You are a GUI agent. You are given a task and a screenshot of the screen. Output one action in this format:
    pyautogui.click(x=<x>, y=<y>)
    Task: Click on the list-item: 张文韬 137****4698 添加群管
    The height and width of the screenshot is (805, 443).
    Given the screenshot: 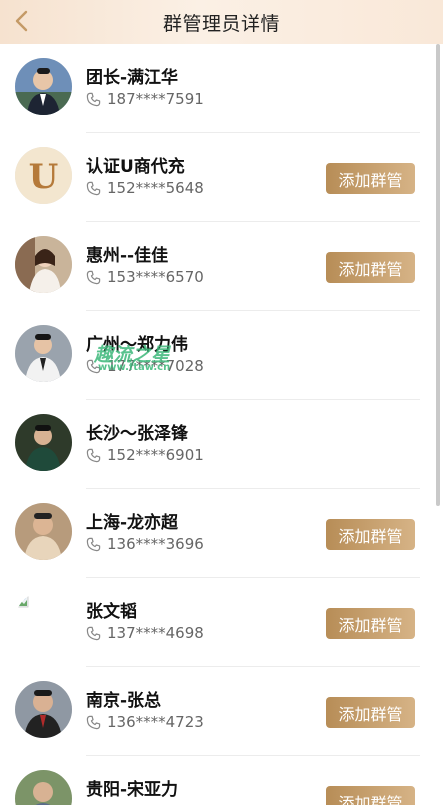 What is the action you would take?
    pyautogui.click(x=215, y=622)
    